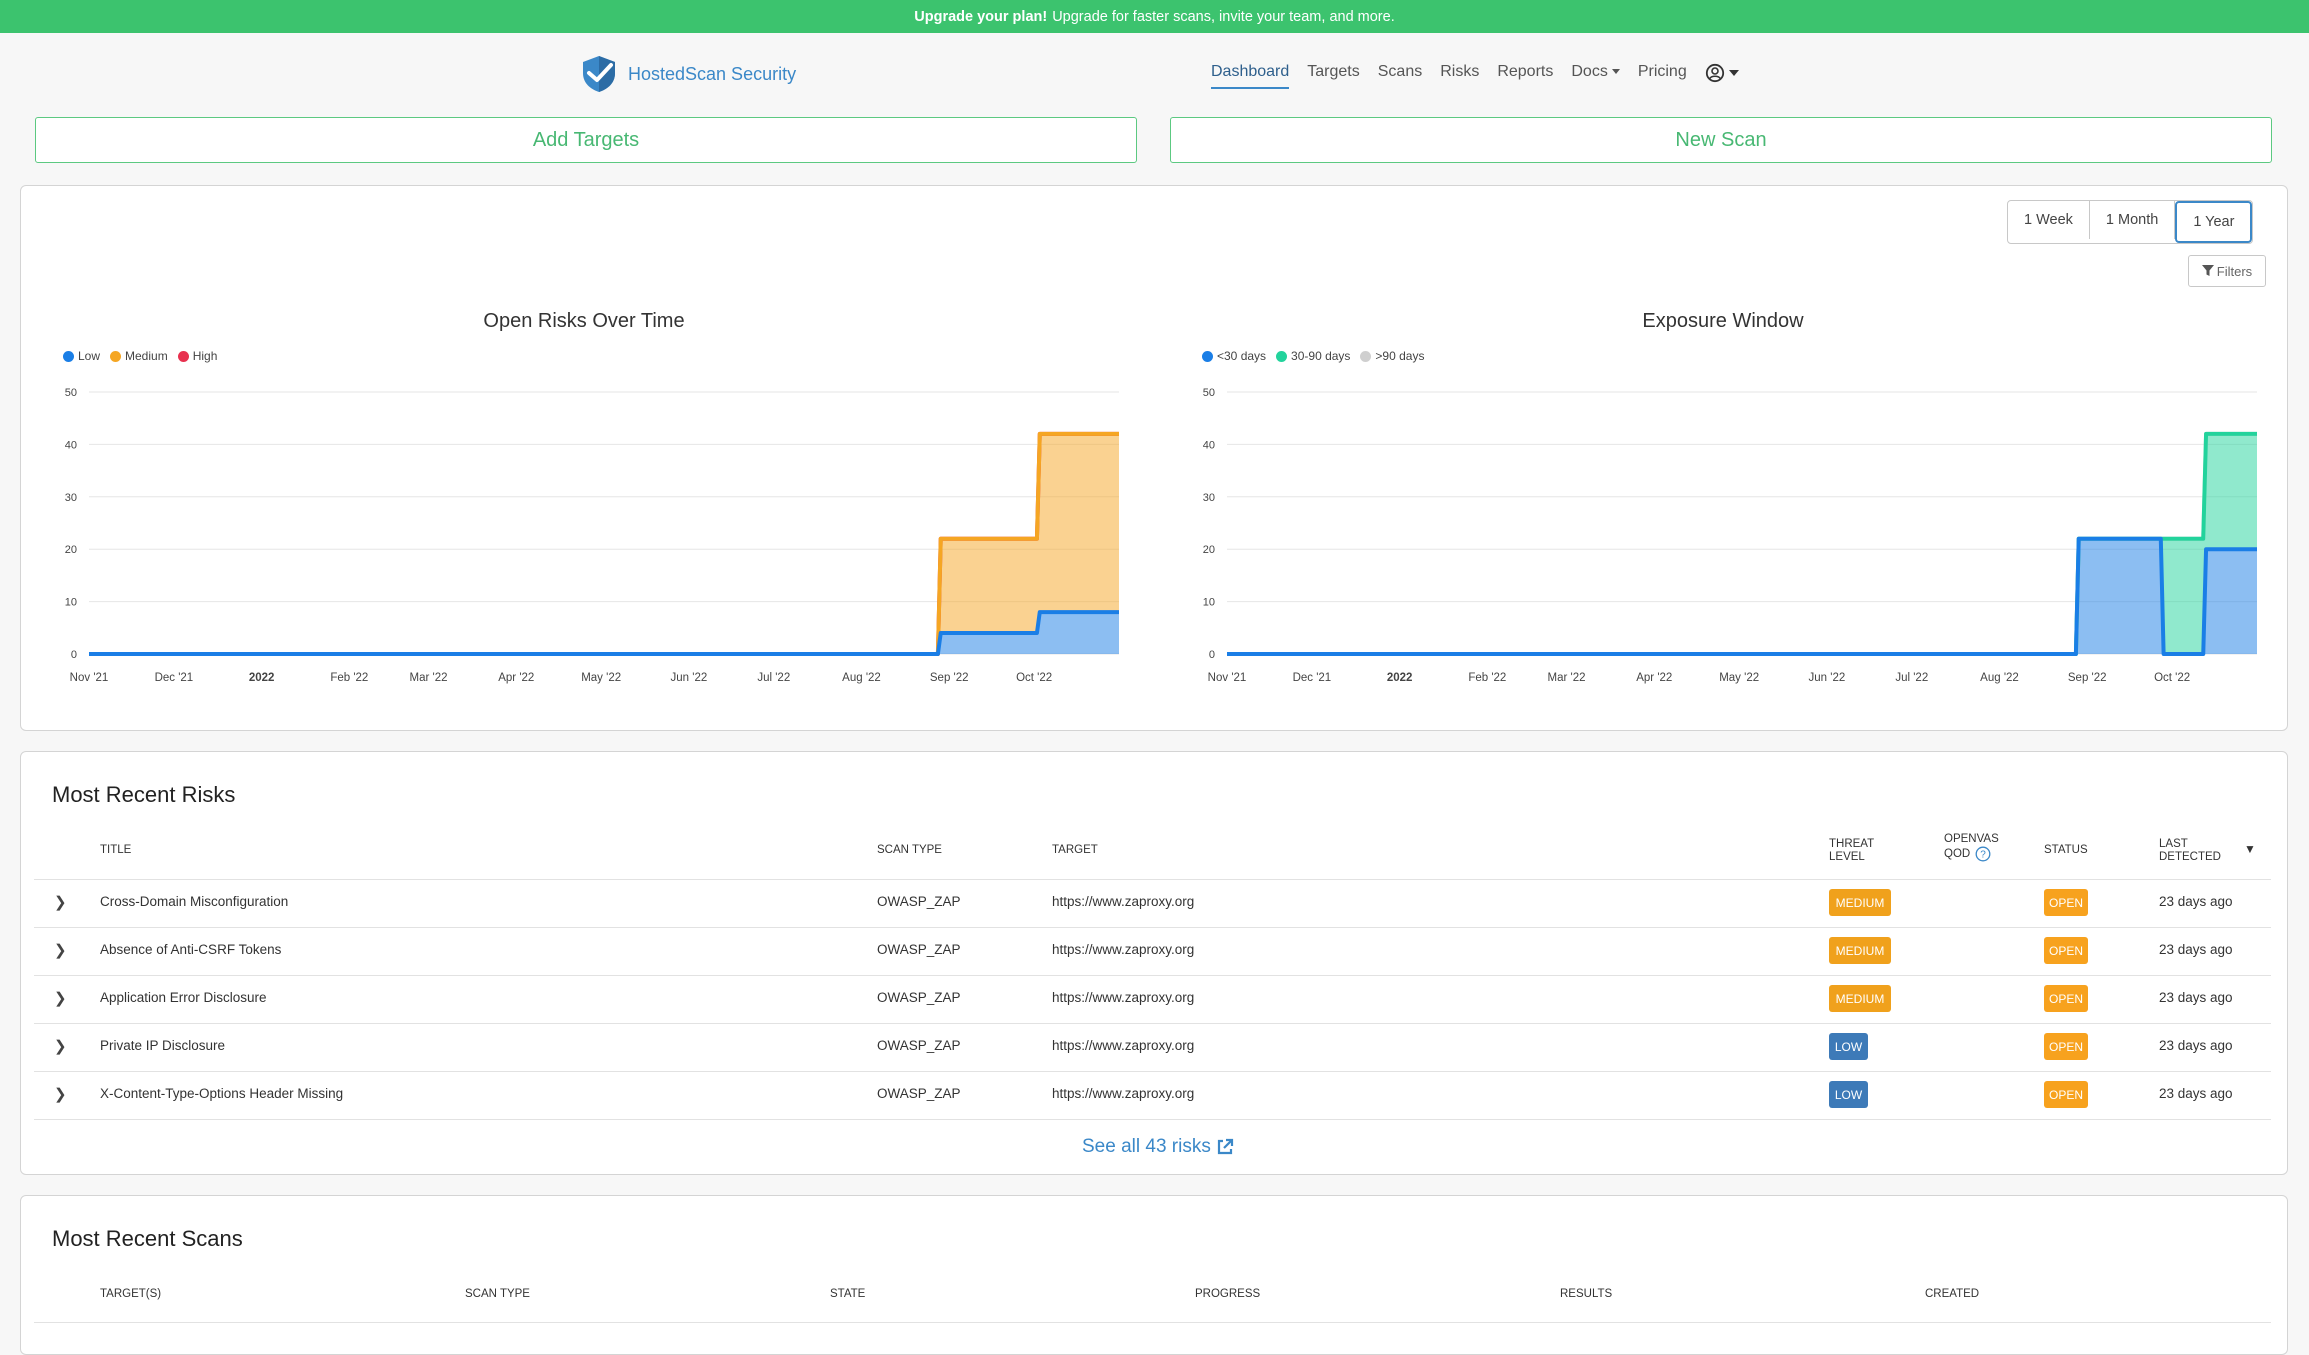 Image resolution: width=2309 pixels, height=1355 pixels. Describe the element at coordinates (949, 678) in the screenshot. I see `x-tick-label: Sep '22` at that location.